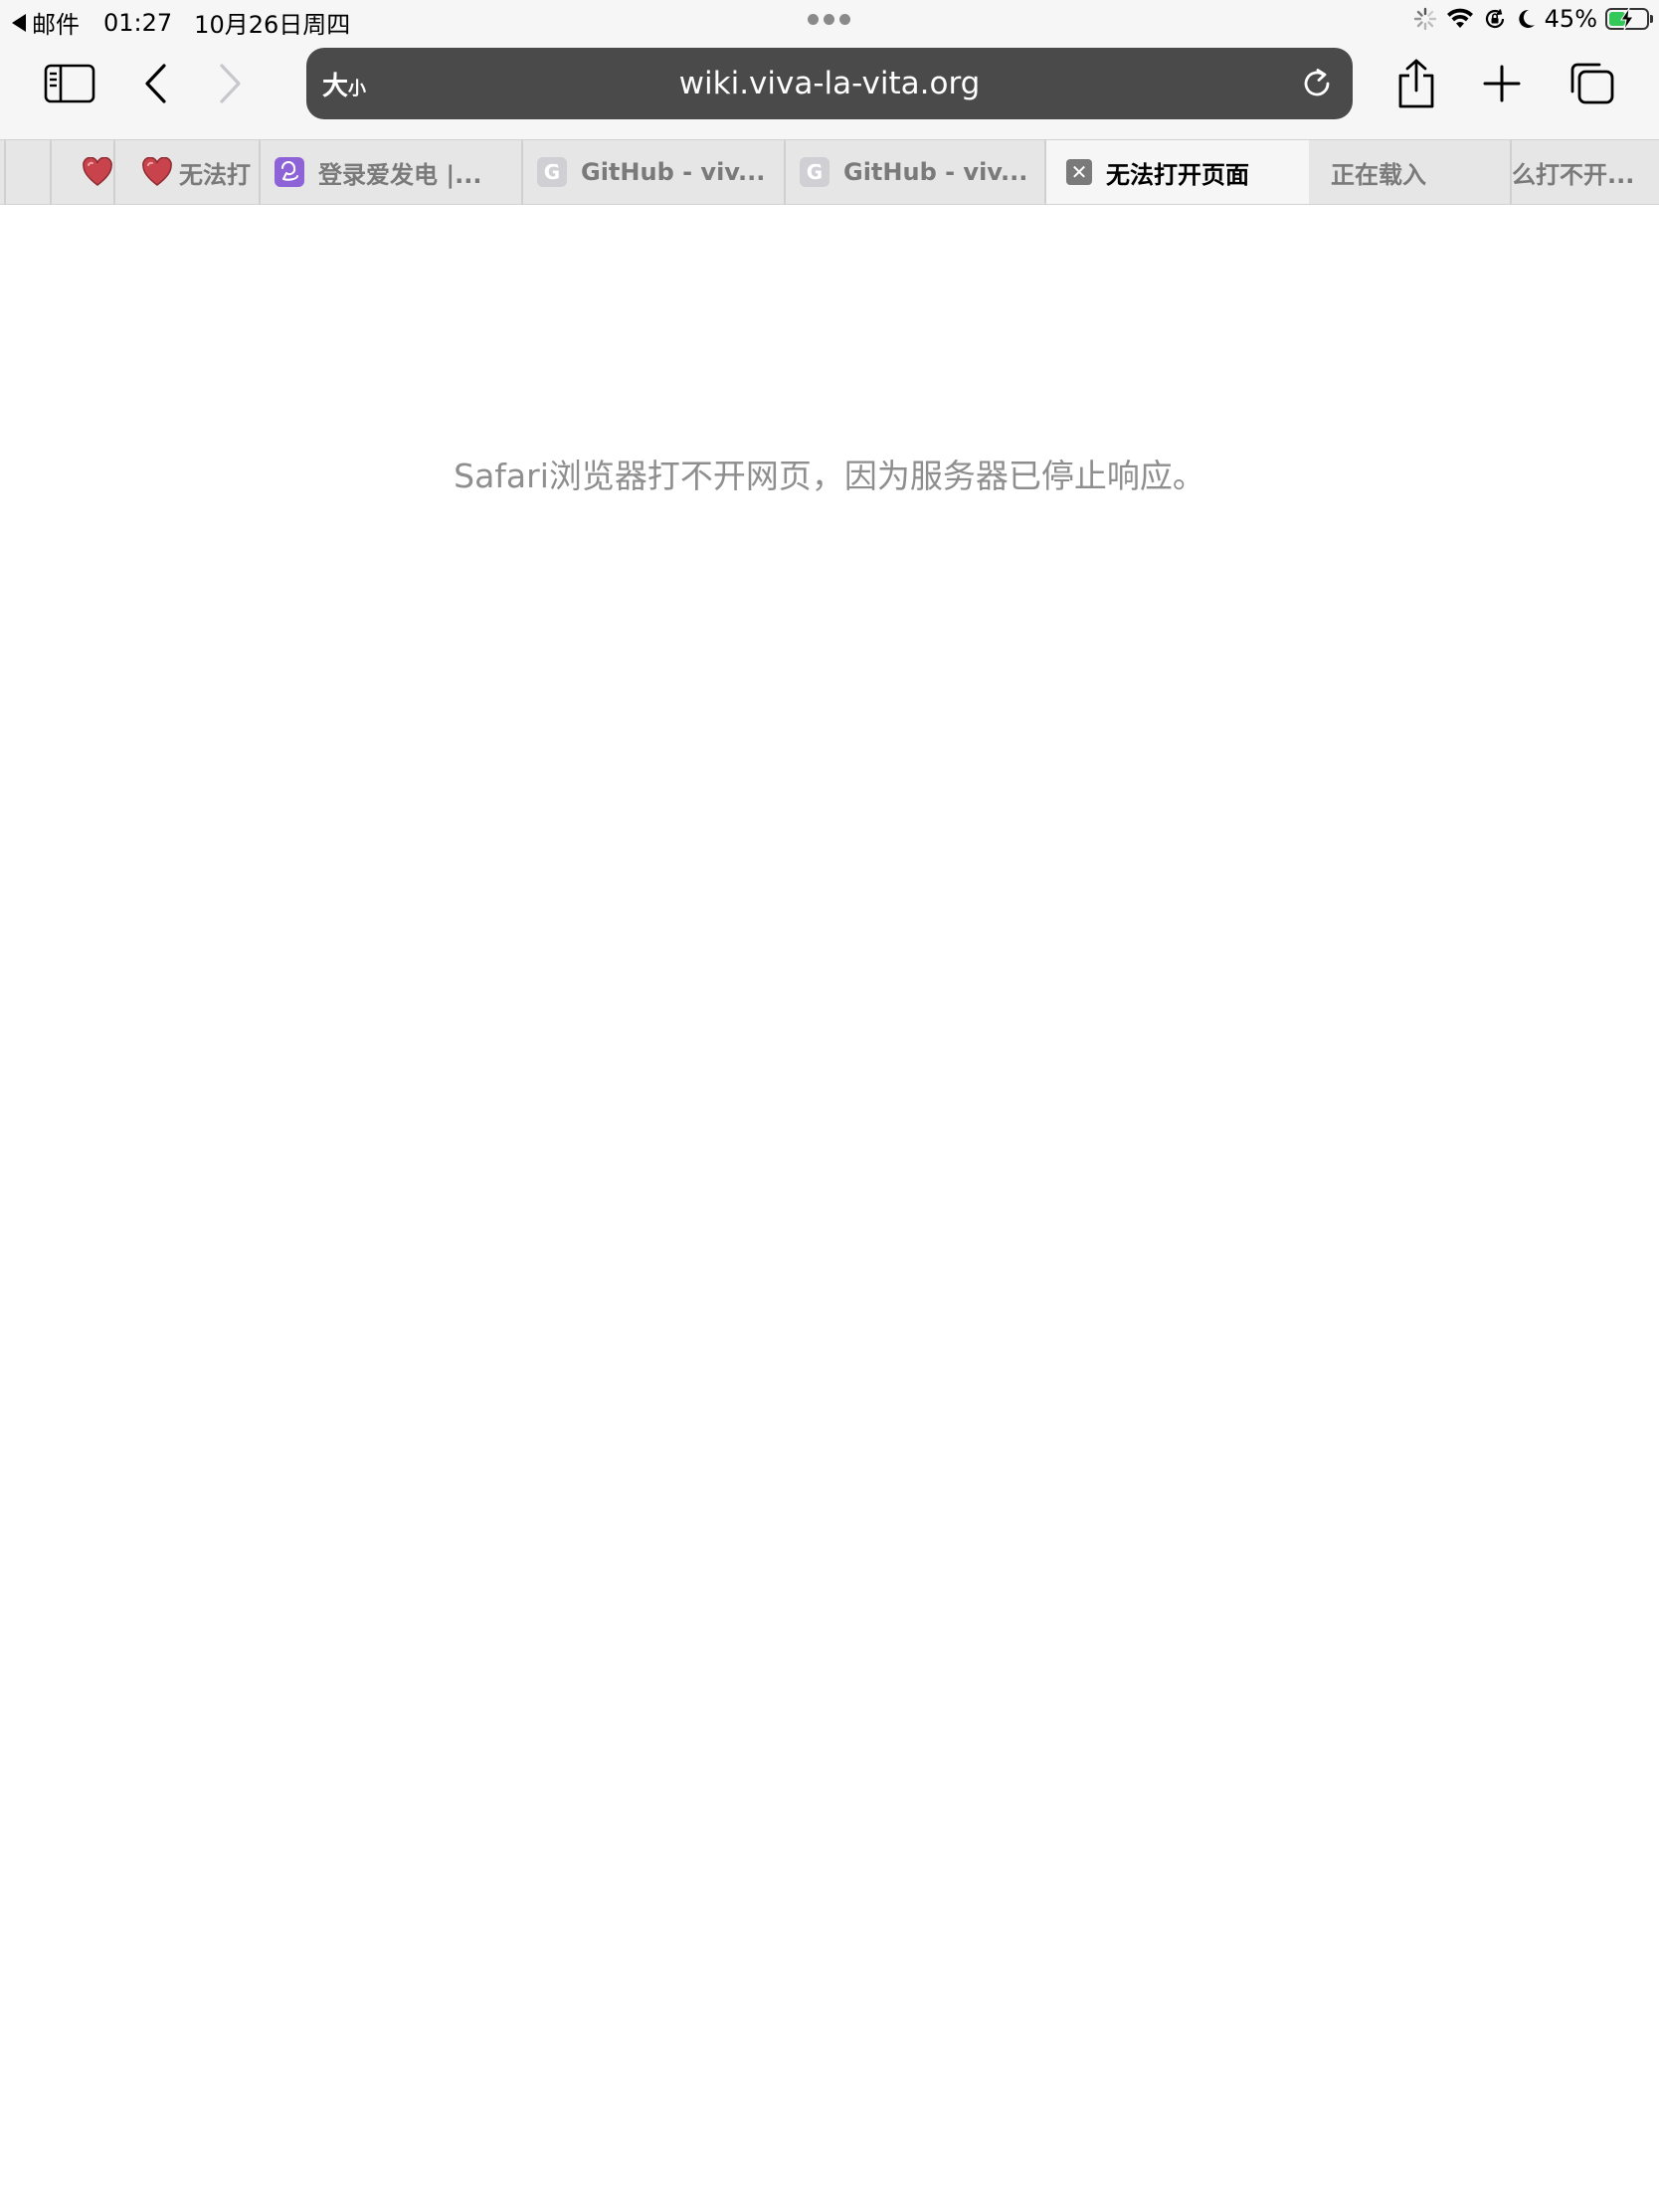  I want to click on reload-icon, so click(1317, 82).